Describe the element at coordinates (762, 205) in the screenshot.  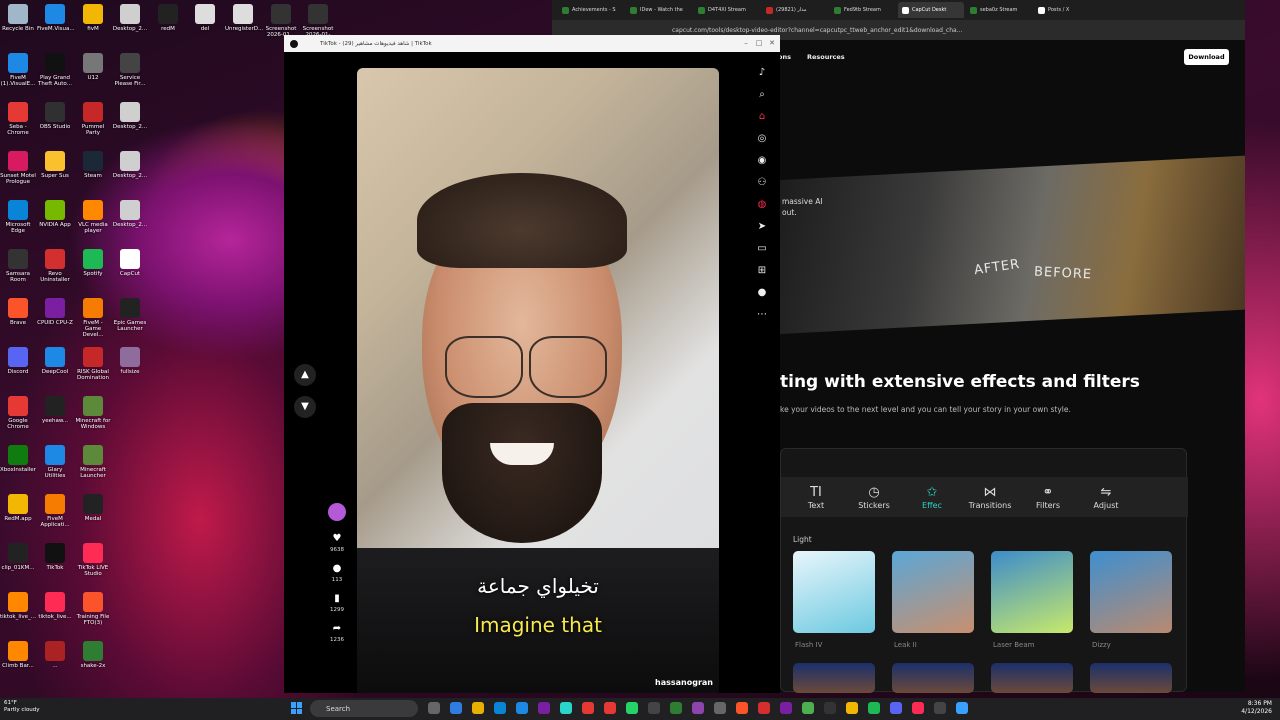
I see `live-icon: ◍` at that location.